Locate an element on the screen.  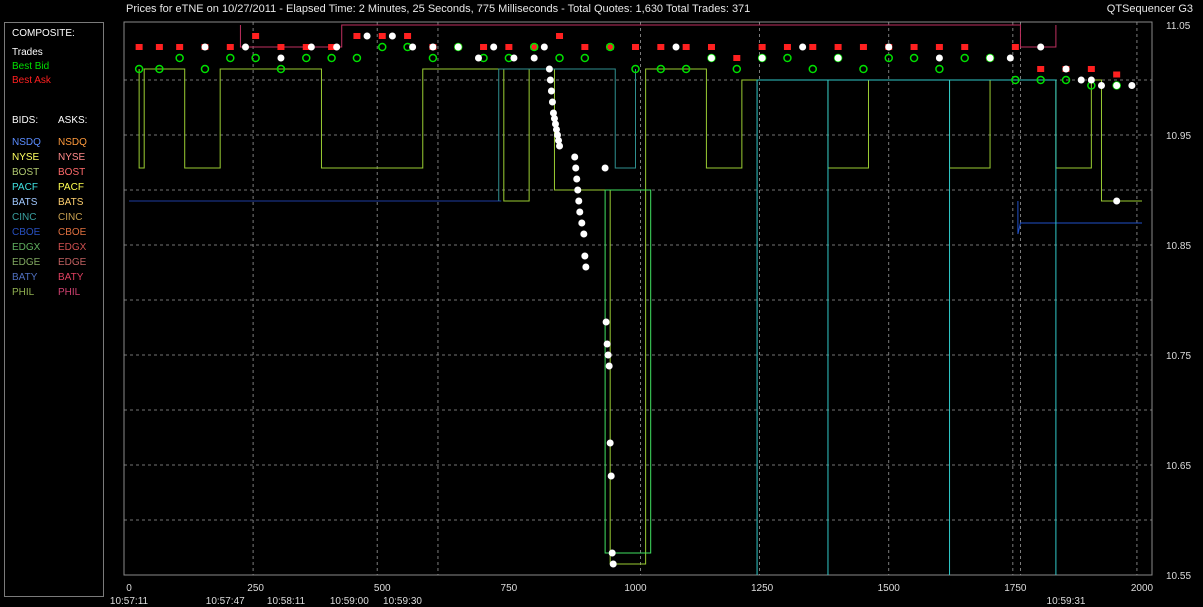
x-tick-label: 250 is located at coordinates (255, 588).